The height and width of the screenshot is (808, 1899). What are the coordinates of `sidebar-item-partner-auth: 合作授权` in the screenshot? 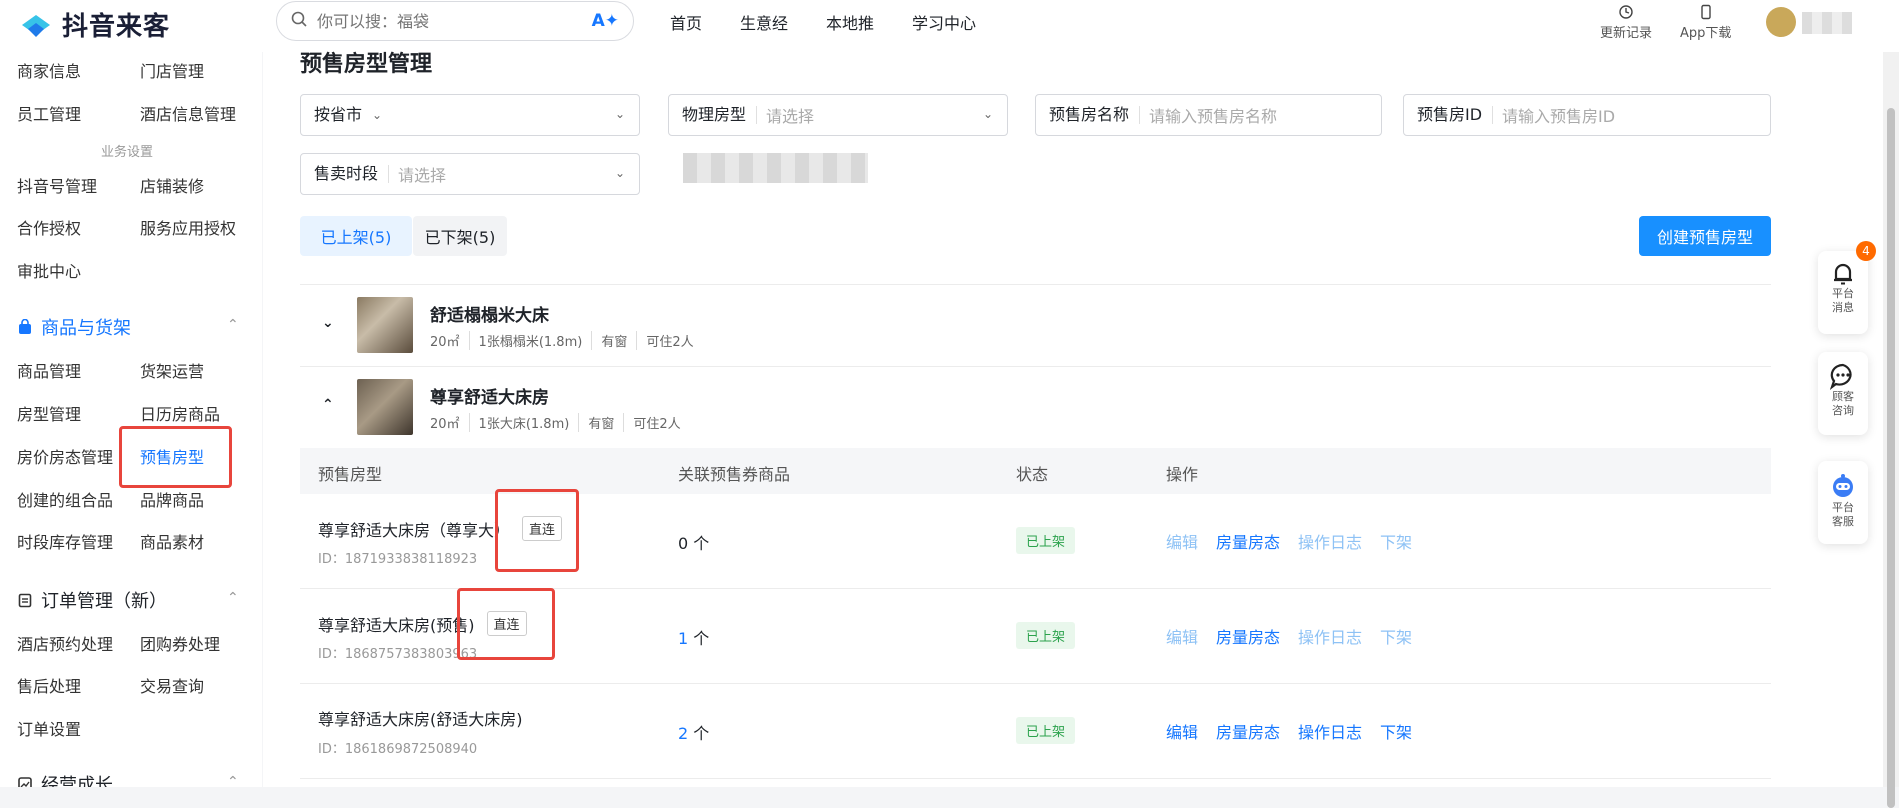 It's located at (49, 227).